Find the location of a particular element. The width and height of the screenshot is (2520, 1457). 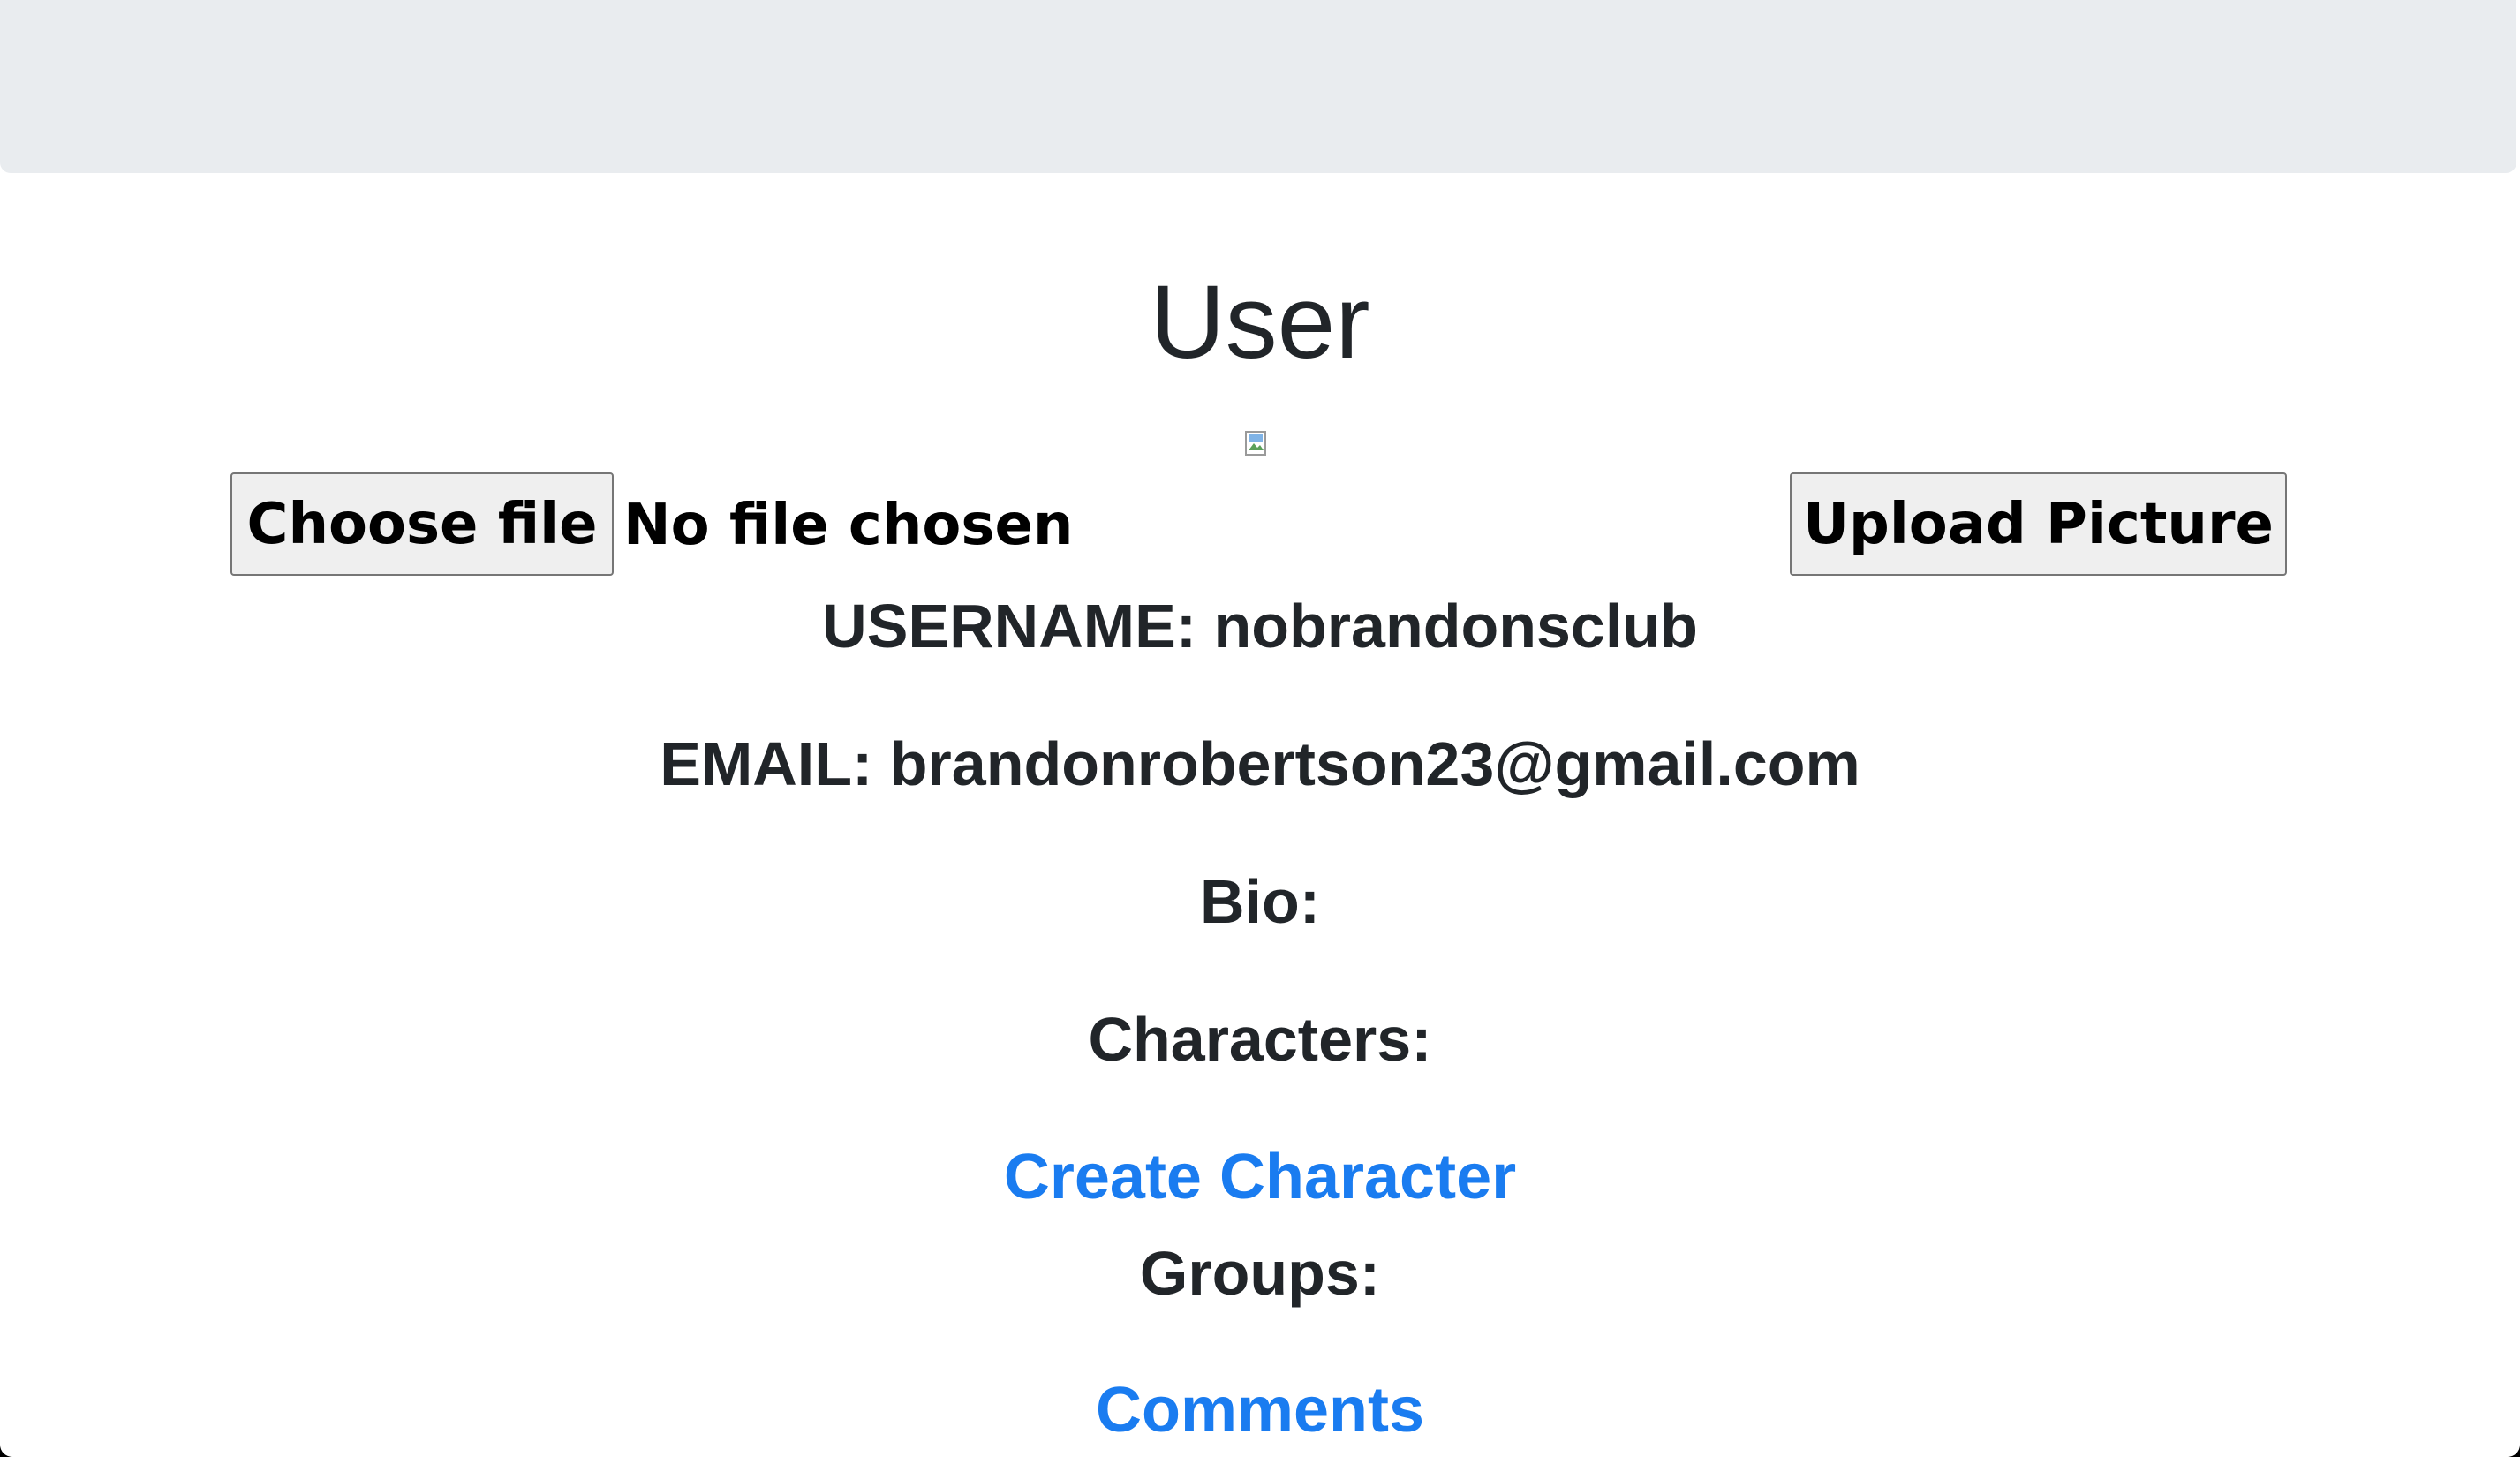

broken-image-icon is located at coordinates (1255, 443).